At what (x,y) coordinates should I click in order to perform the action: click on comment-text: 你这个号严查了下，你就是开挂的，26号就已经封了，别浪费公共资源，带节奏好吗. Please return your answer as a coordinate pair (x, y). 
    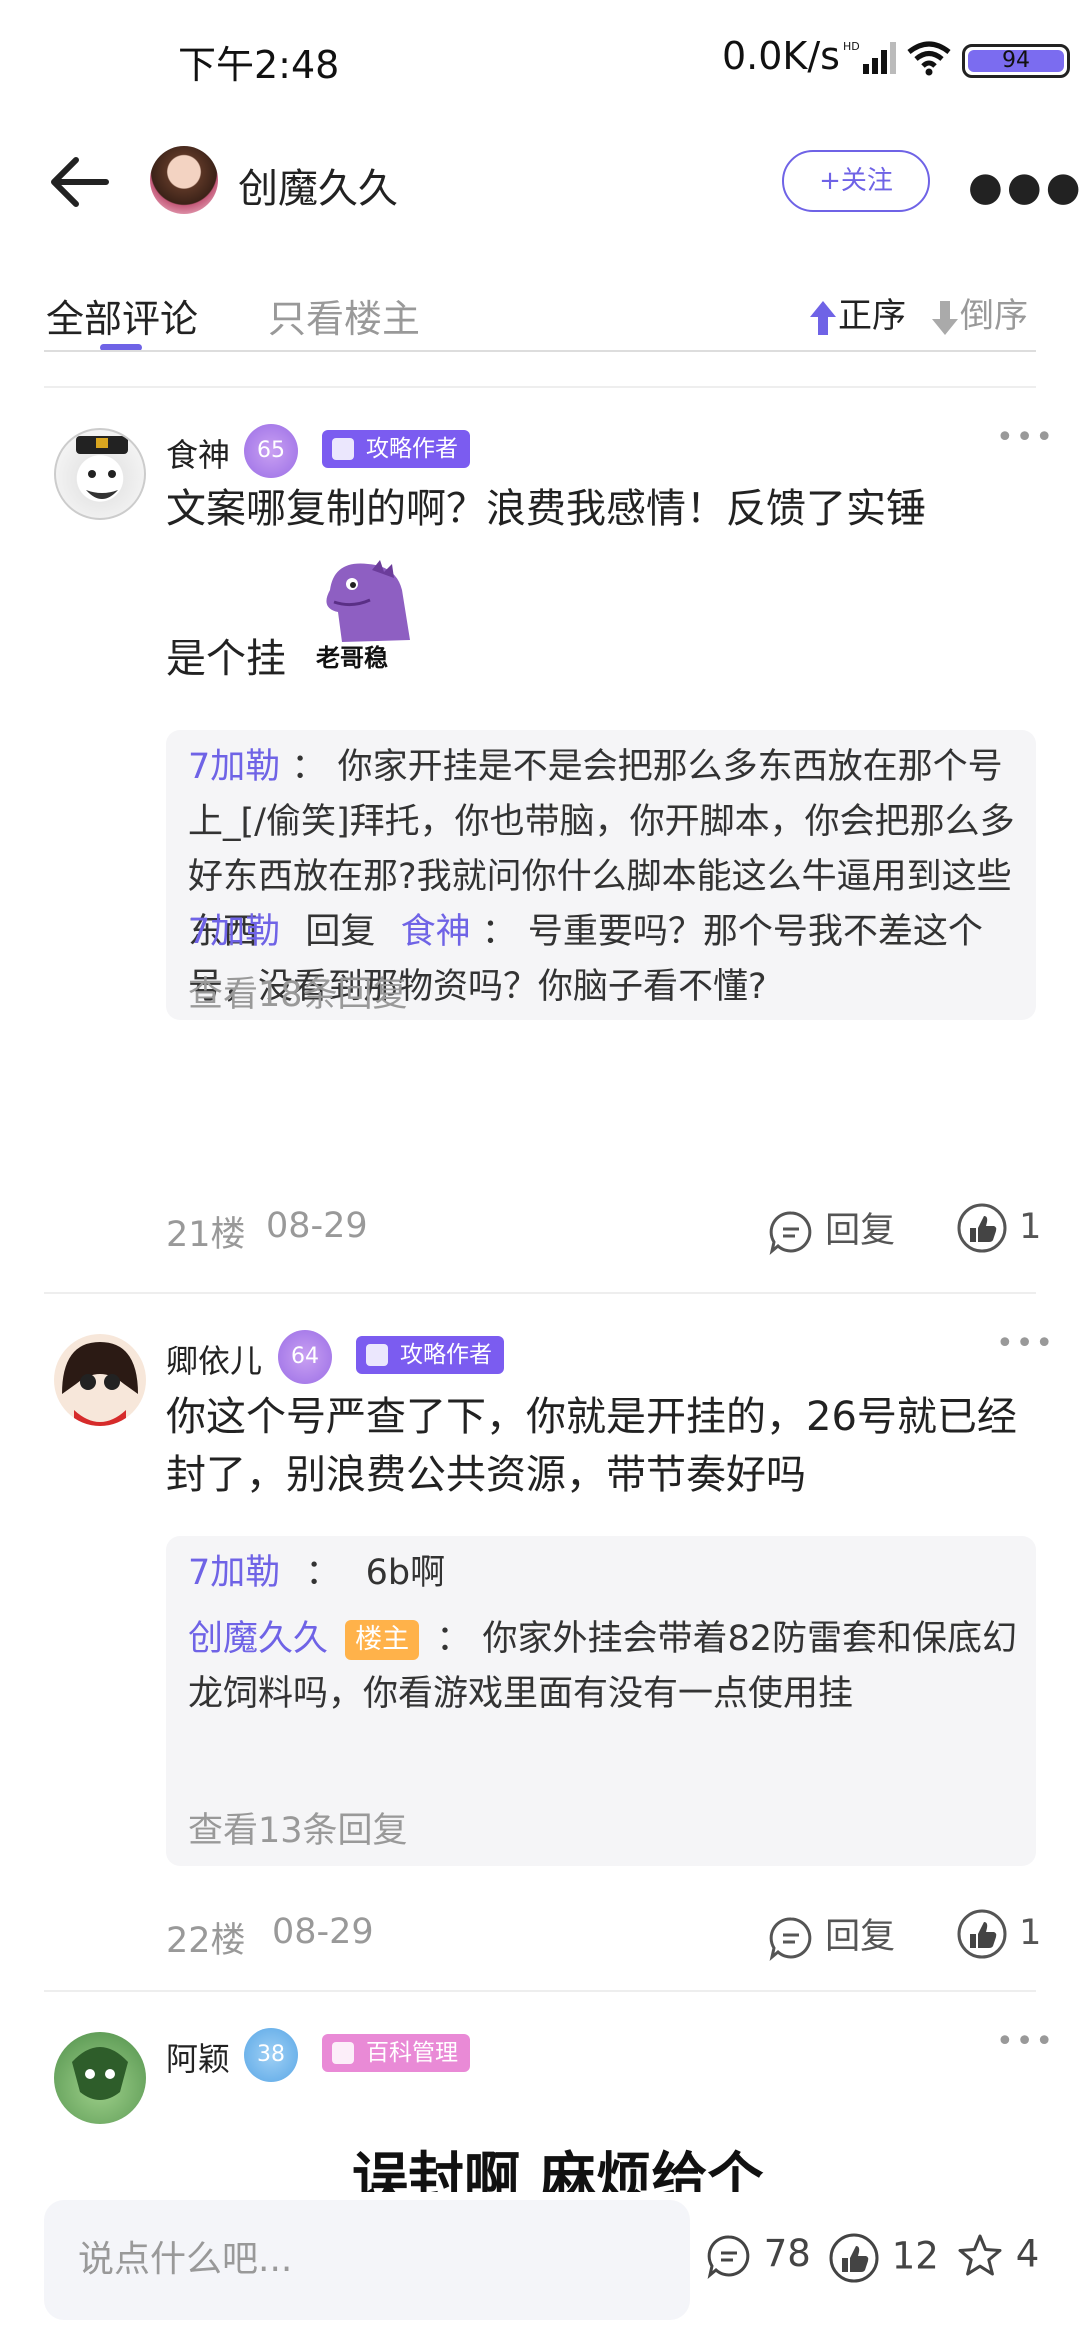
    Looking at the image, I should click on (591, 1446).